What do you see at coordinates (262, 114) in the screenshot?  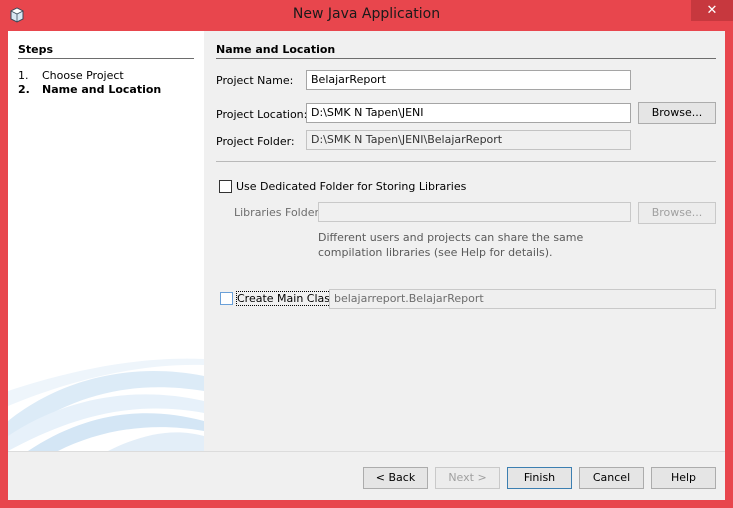 I see `project-location-label: Project Location:` at bounding box center [262, 114].